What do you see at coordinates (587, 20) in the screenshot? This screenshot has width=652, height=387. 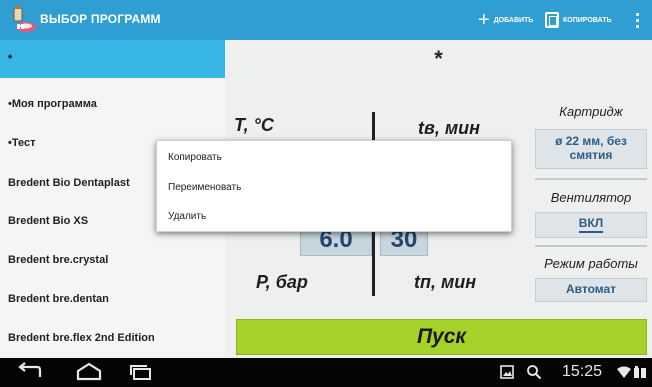 I see `copy-button-label: КОПИРОВАТЬ` at bounding box center [587, 20].